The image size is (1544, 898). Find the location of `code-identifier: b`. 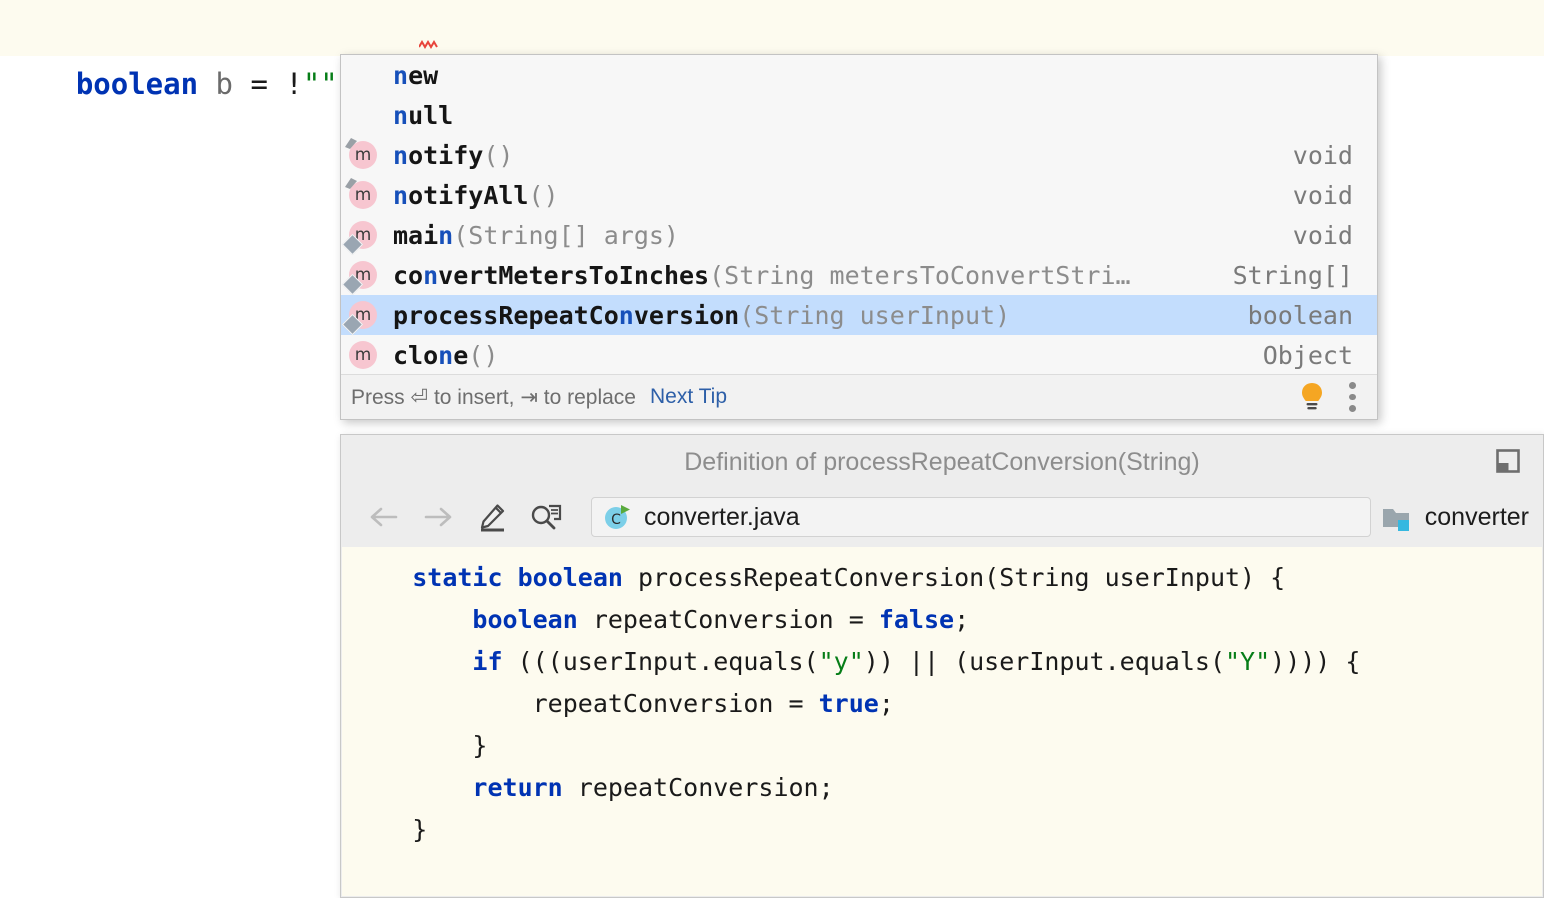

code-identifier: b is located at coordinates (224, 84).